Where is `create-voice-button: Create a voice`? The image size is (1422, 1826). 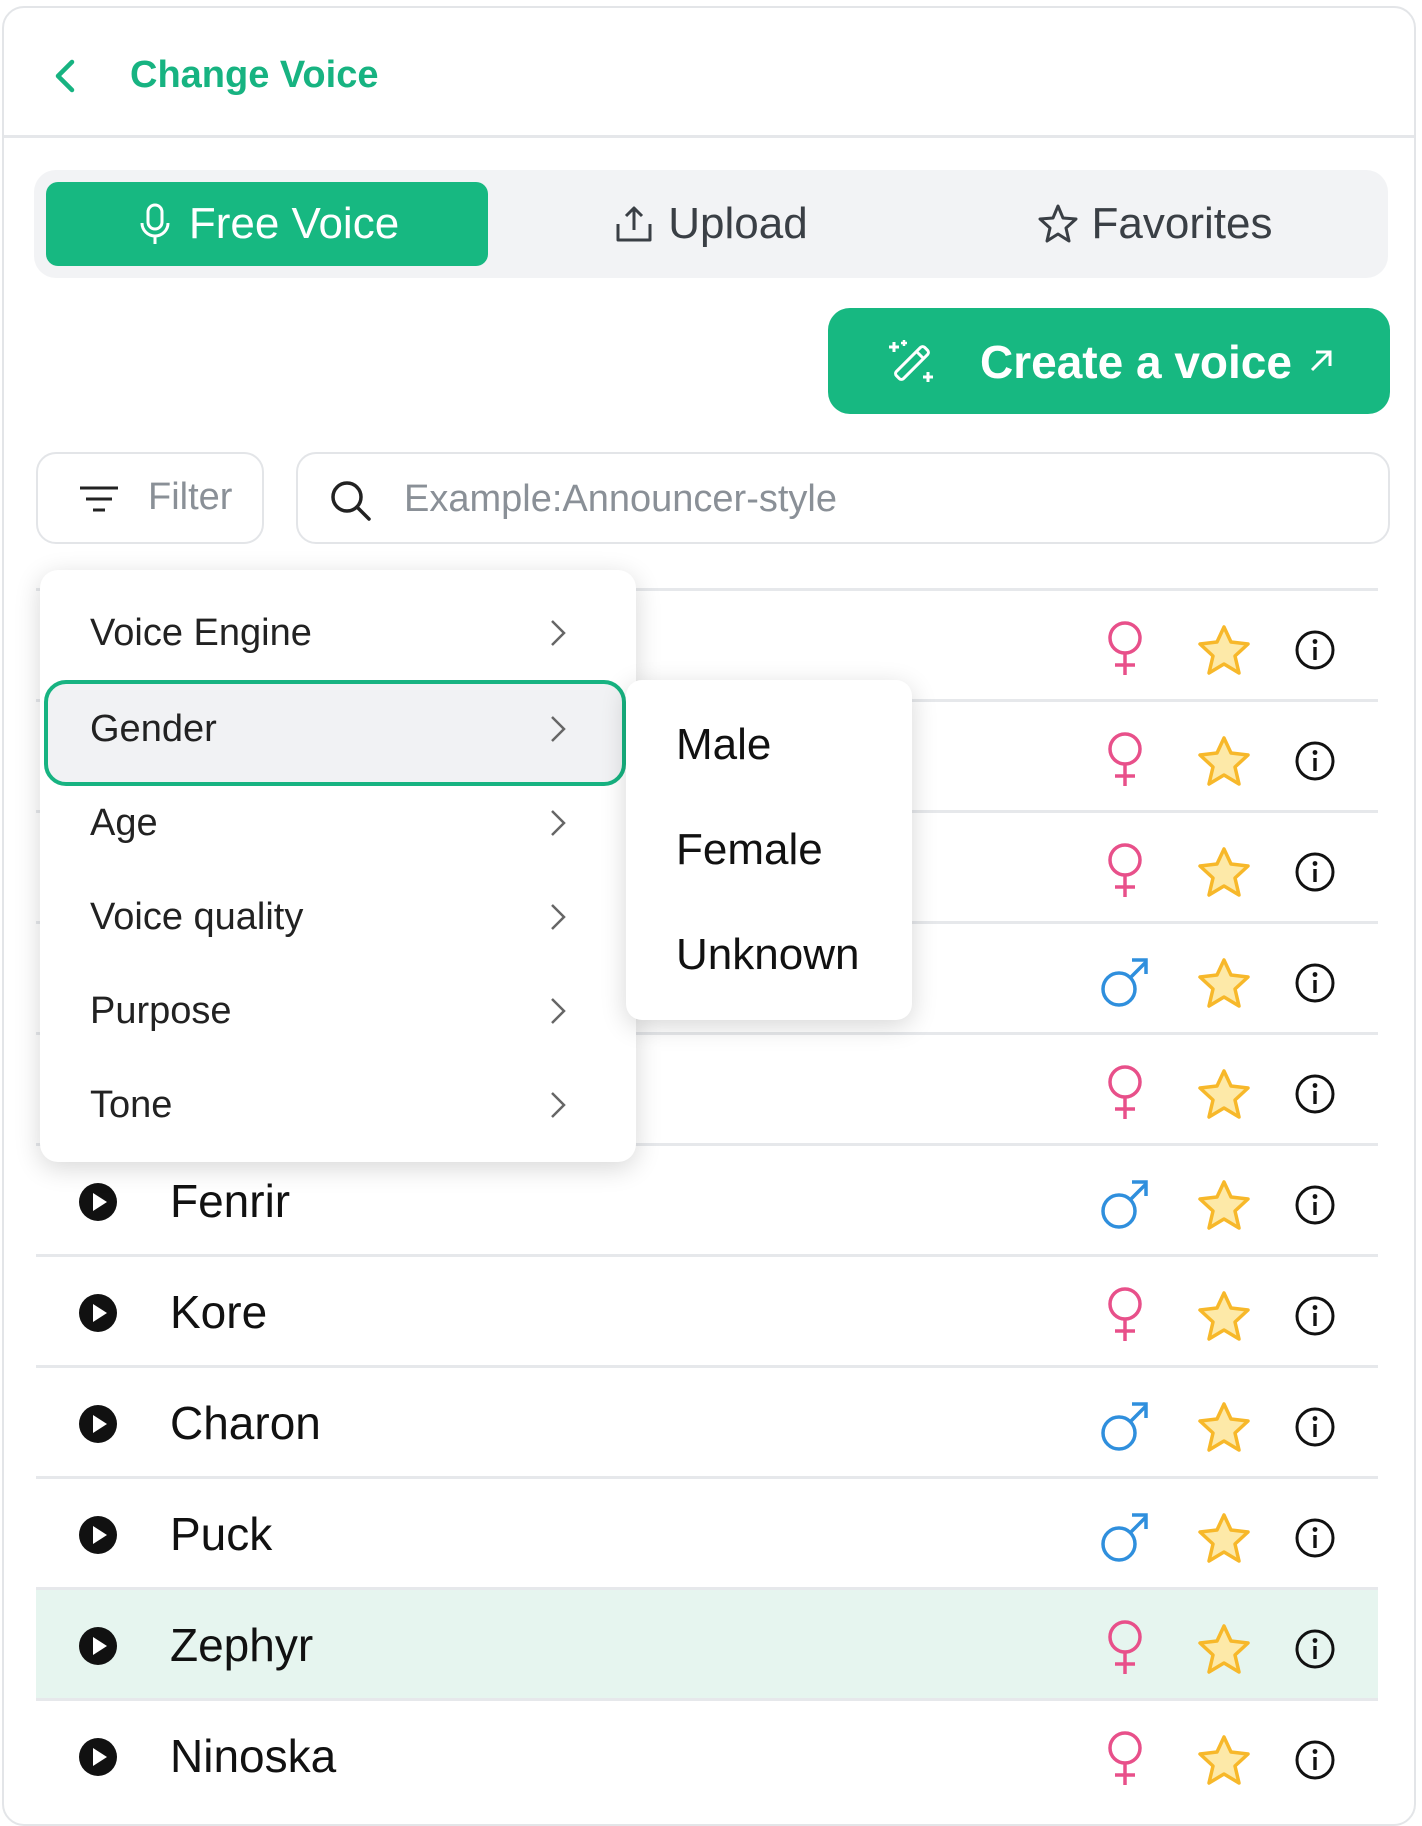 create-voice-button: Create a voice is located at coordinates (1109, 361).